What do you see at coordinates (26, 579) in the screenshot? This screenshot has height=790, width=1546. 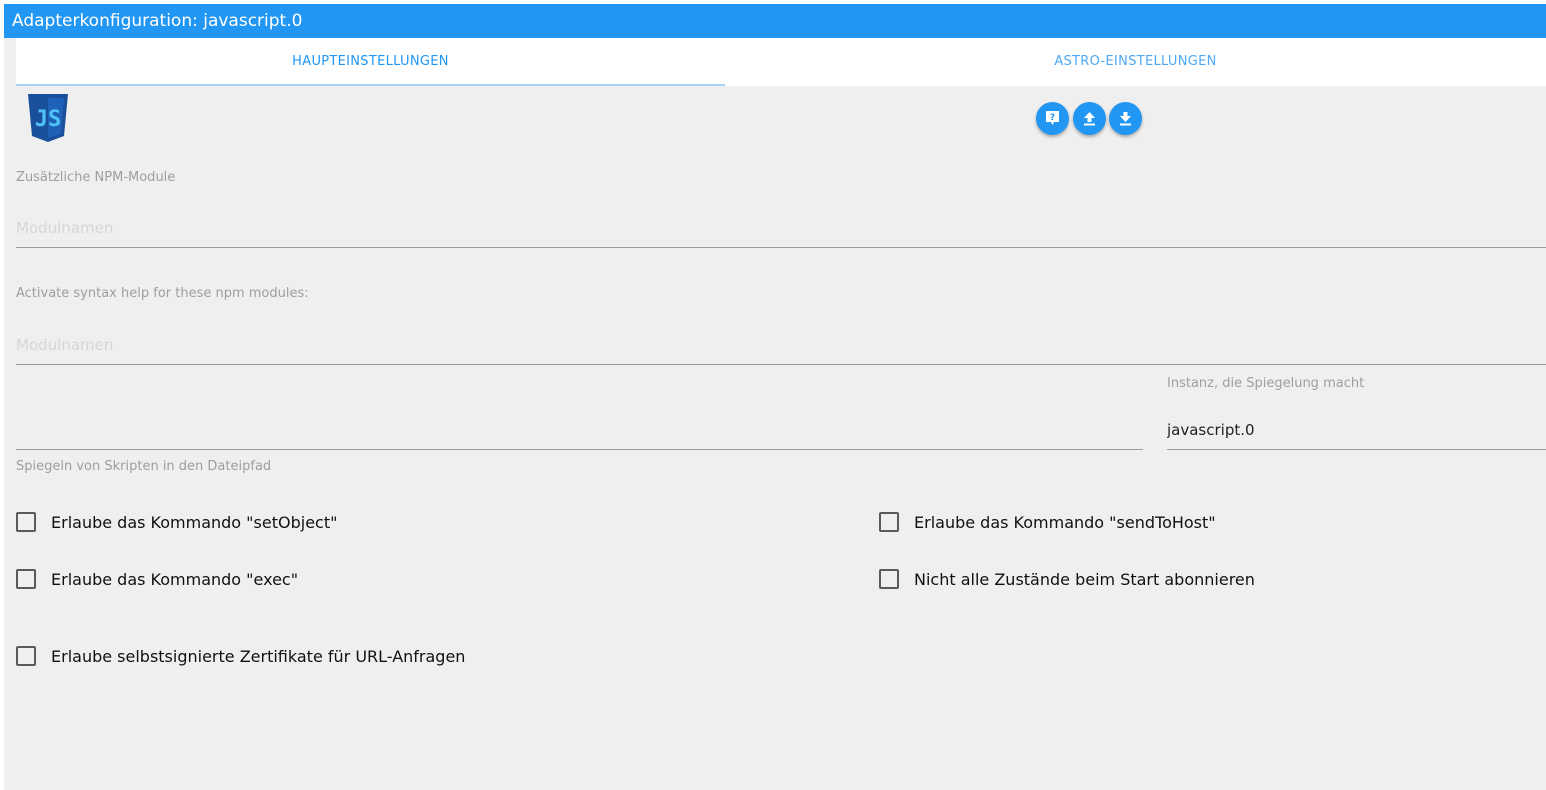 I see `exec-checkbox` at bounding box center [26, 579].